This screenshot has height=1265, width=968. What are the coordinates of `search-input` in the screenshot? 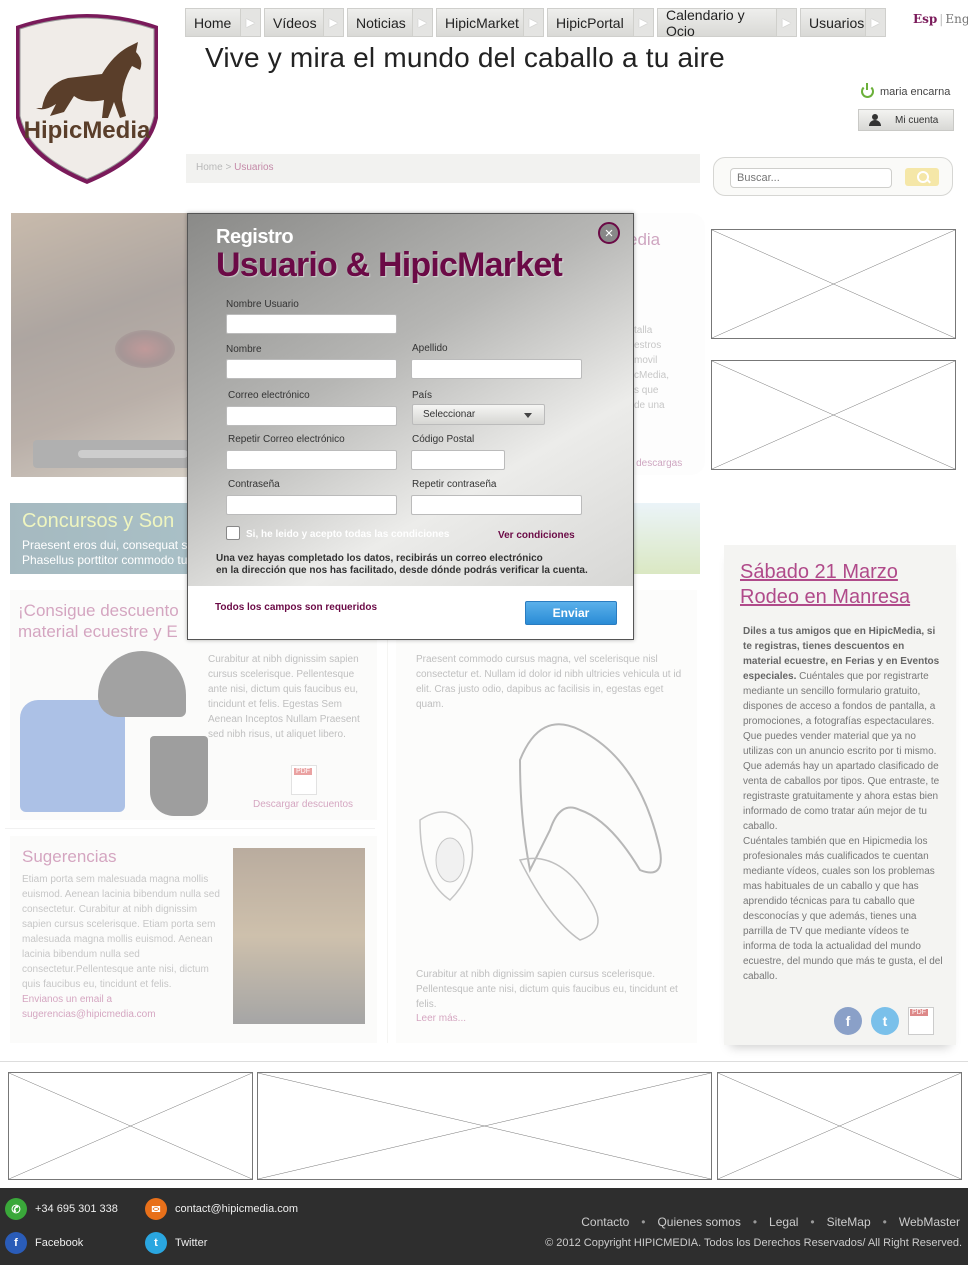 It's located at (811, 178).